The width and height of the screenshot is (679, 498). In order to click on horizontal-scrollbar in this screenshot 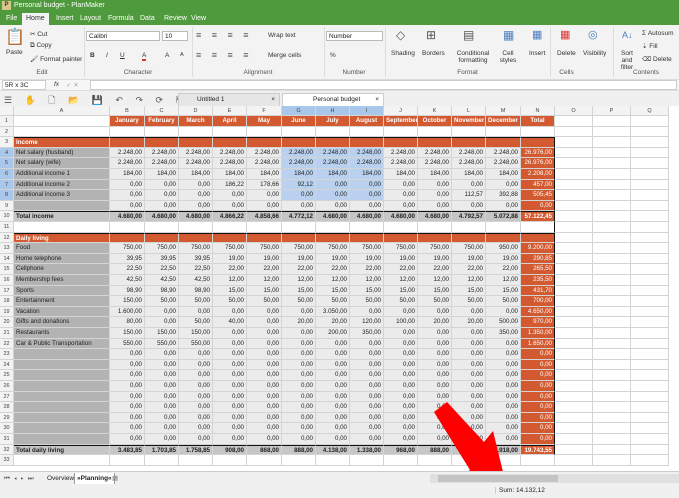, I will do `click(554, 478)`.